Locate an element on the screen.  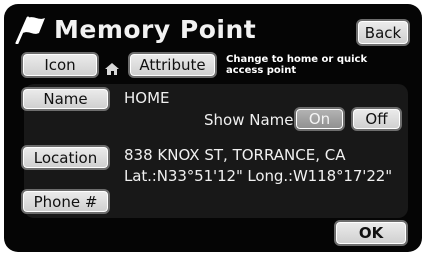
attribute-button: Attribute is located at coordinates (172, 65).